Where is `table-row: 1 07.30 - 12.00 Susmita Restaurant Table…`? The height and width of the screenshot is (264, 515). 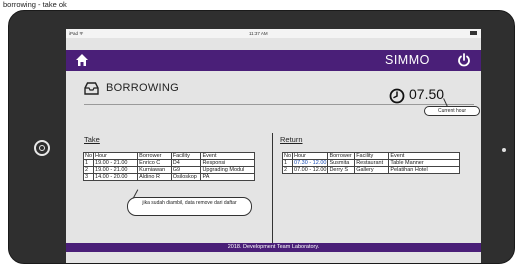 table-row: 1 07.30 - 12.00 Susmita Restaurant Table… is located at coordinates (370, 163).